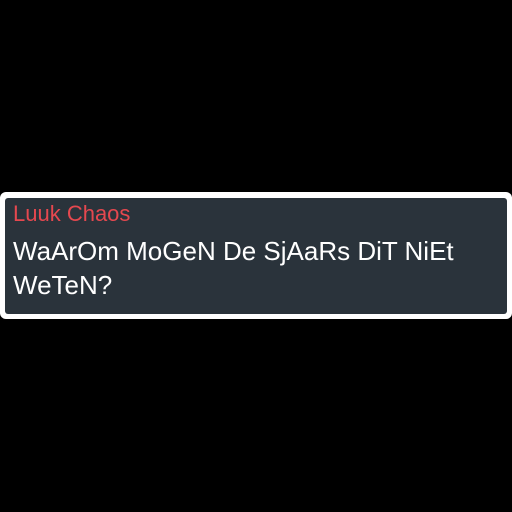 This screenshot has height=512, width=512. I want to click on sender-name: Luuk Chaos, so click(72, 213).